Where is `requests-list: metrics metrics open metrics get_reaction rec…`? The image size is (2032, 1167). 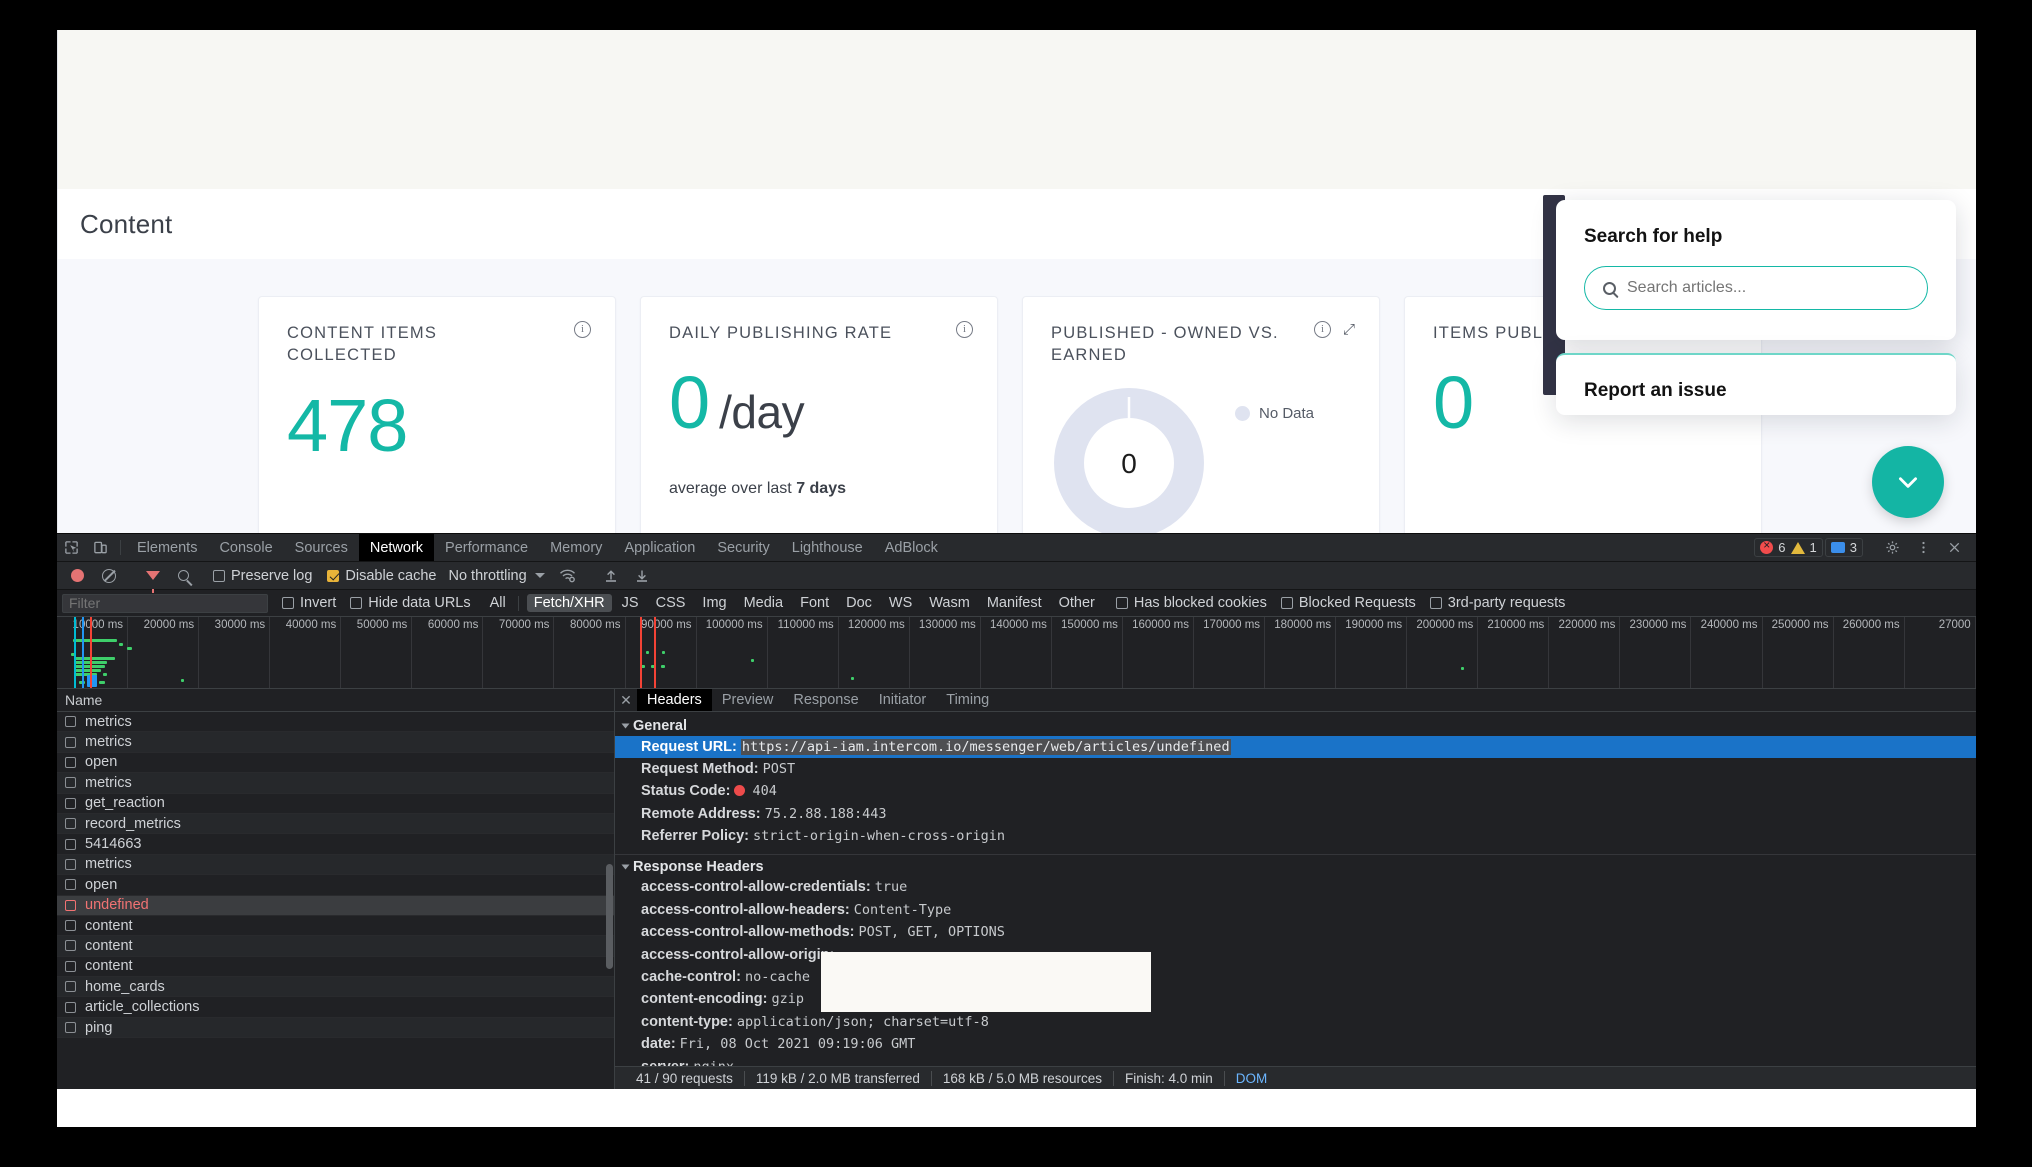 requests-list: metrics metrics open metrics get_reaction rec… is located at coordinates (335, 900).